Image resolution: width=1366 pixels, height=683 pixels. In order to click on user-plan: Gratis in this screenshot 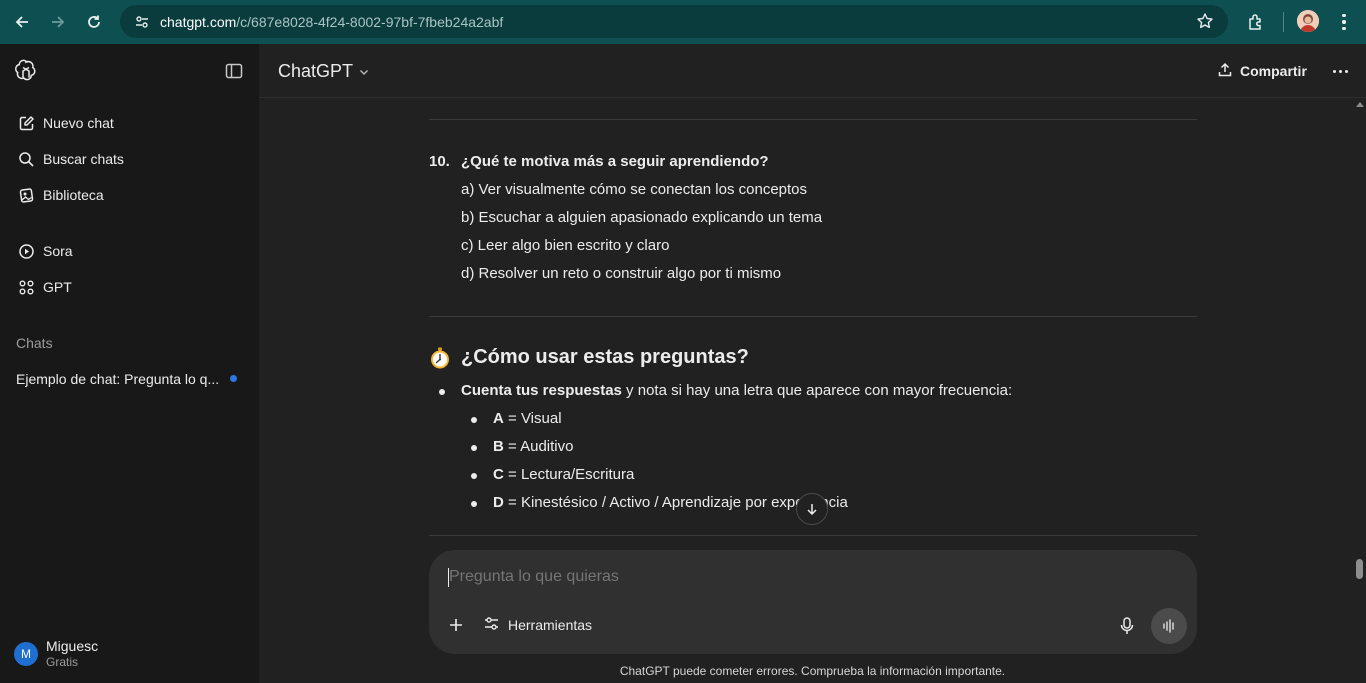, I will do `click(62, 662)`.